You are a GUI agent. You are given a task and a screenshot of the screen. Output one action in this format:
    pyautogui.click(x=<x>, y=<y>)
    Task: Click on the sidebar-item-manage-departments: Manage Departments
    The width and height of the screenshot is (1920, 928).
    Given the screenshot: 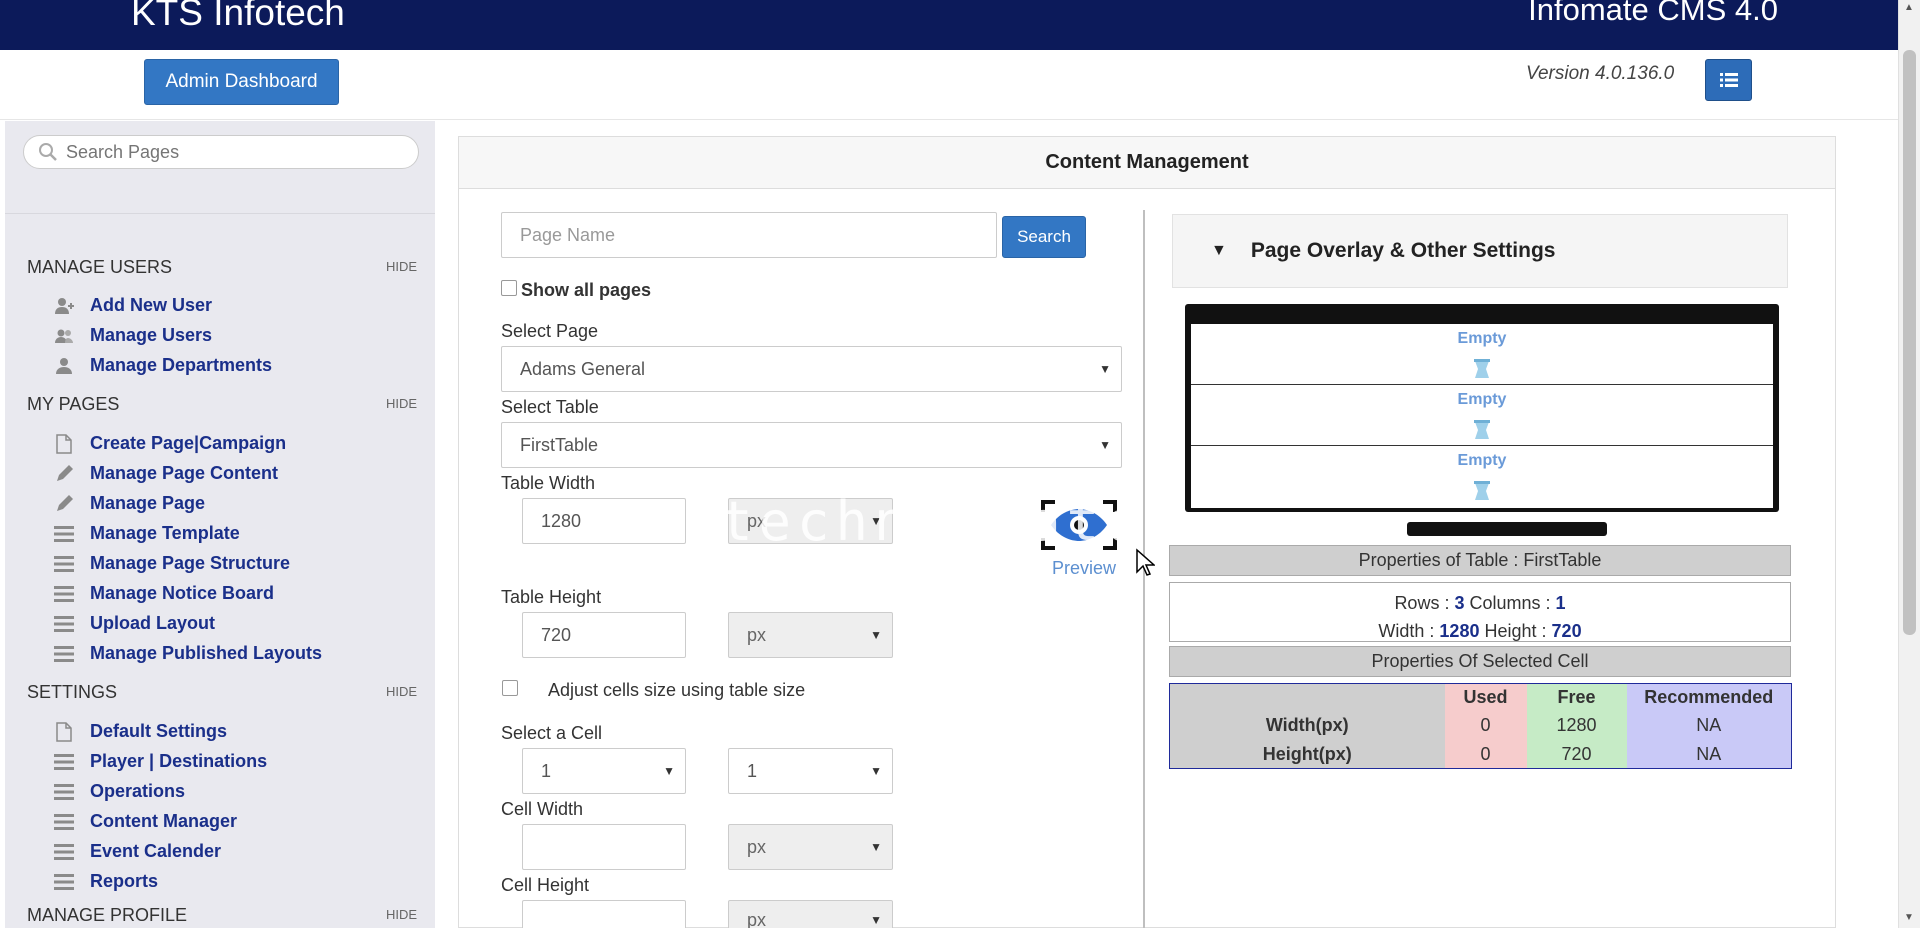 What is the action you would take?
    pyautogui.click(x=162, y=365)
    